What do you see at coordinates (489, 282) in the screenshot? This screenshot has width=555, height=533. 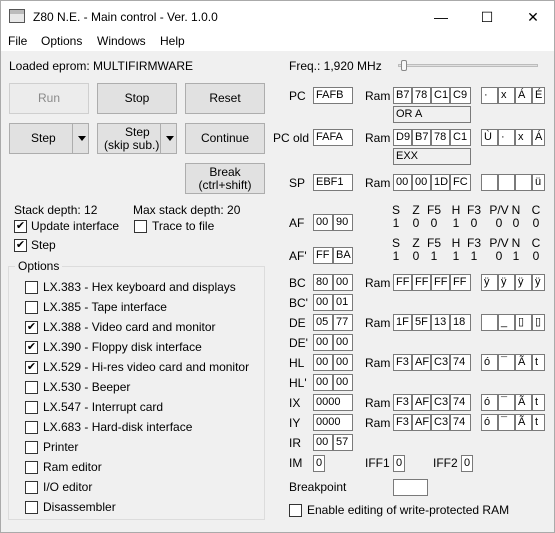 I see `bc-ram-char-0: ÿ` at bounding box center [489, 282].